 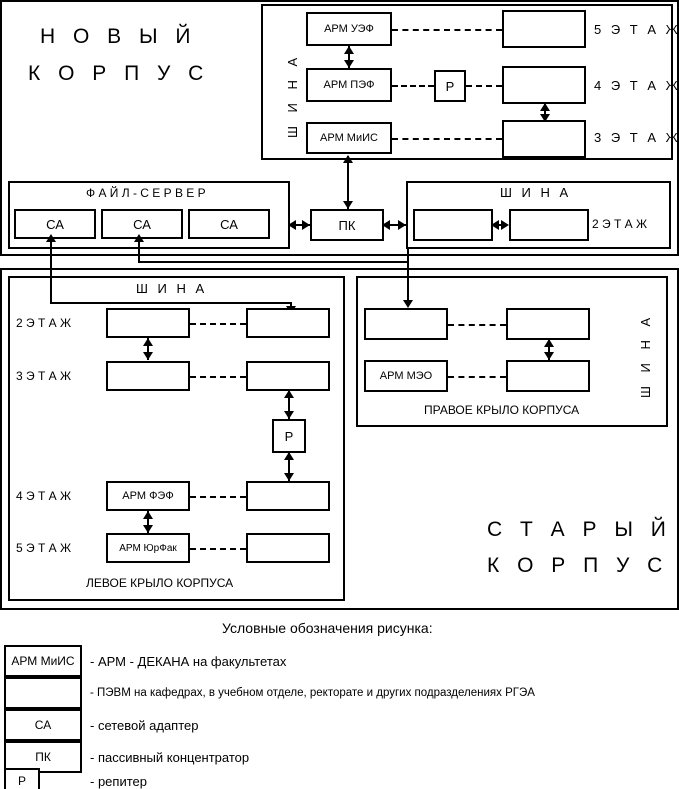 I want to click on link-repeater-pc4, so click(x=484, y=86).